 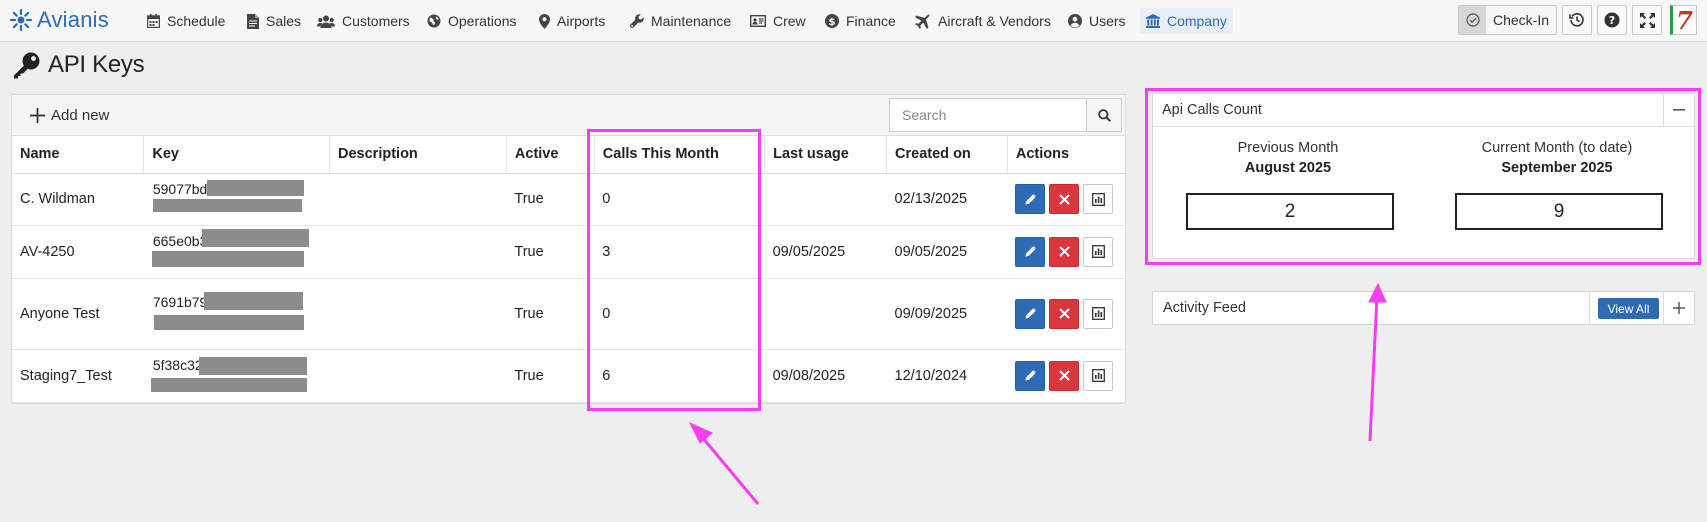 I want to click on nav-item-crew: Crew, so click(x=778, y=21).